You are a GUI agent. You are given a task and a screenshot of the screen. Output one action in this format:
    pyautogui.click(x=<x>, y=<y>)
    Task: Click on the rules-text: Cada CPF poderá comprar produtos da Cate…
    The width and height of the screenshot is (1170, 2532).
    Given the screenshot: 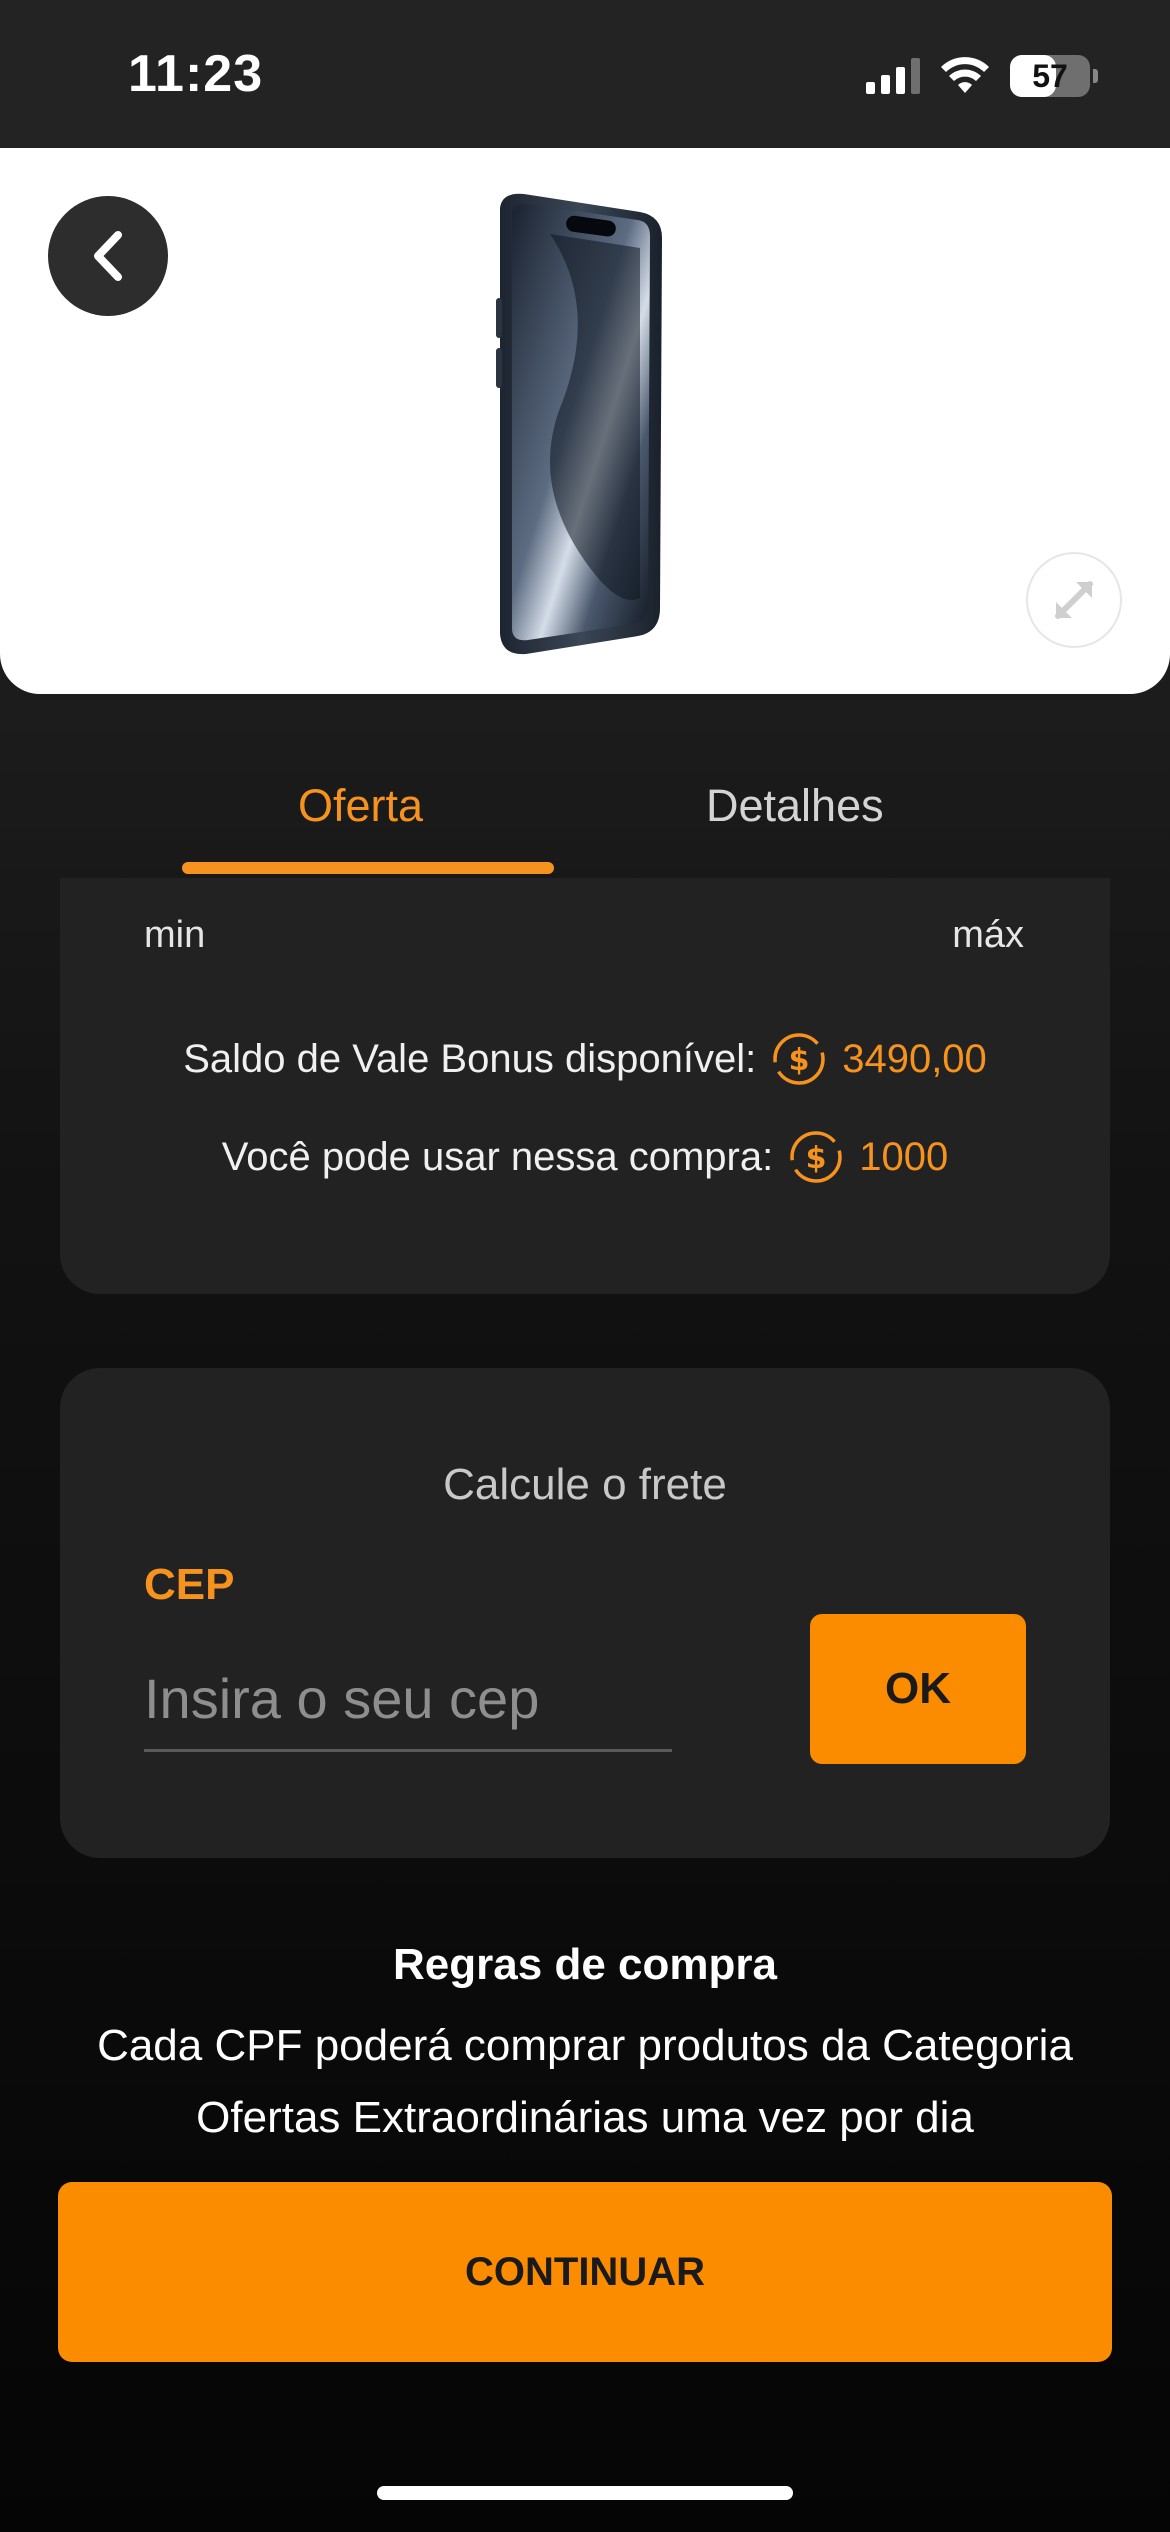 What is the action you would take?
    pyautogui.click(x=585, y=2081)
    